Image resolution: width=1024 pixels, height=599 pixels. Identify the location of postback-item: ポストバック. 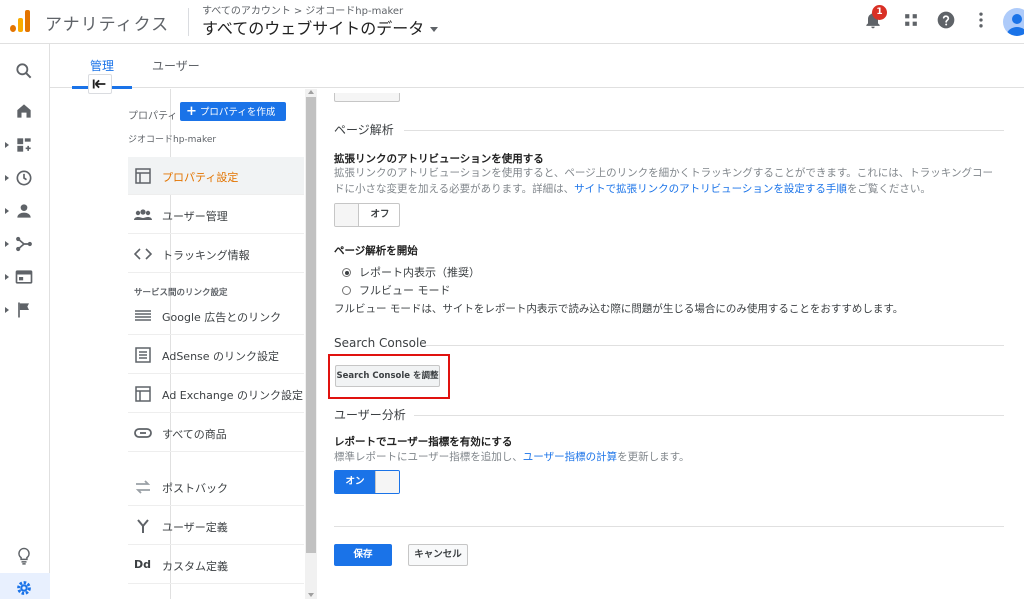
(216, 487).